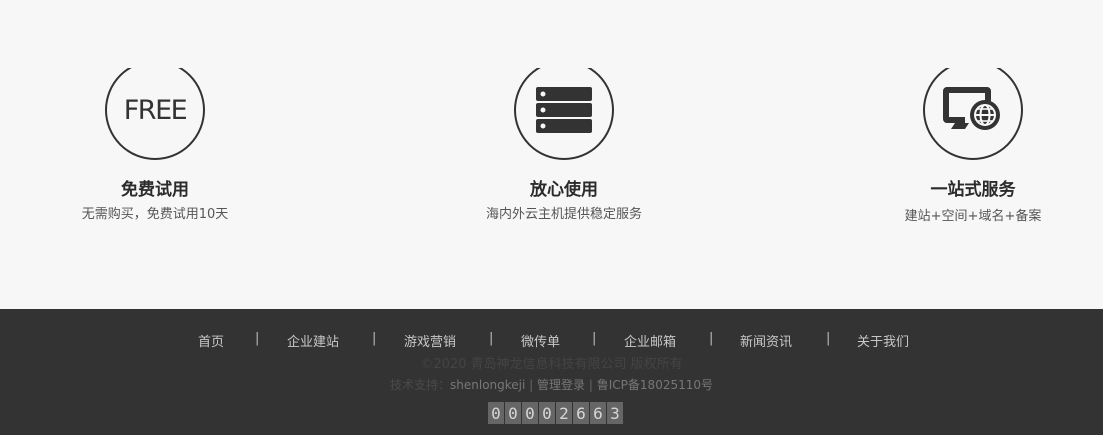 Image resolution: width=1103 pixels, height=435 pixels. What do you see at coordinates (650, 340) in the screenshot?
I see `footer-nav-enterprise-mail: 企业邮箱` at bounding box center [650, 340].